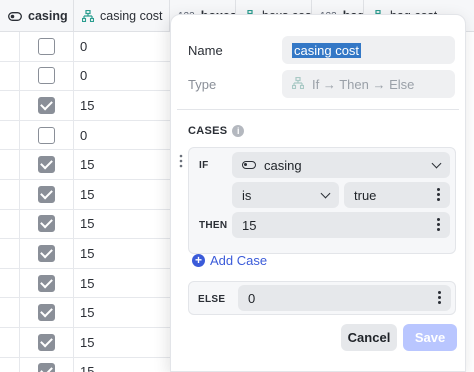 This screenshot has width=474, height=372. I want to click on compare-value: true, so click(365, 195).